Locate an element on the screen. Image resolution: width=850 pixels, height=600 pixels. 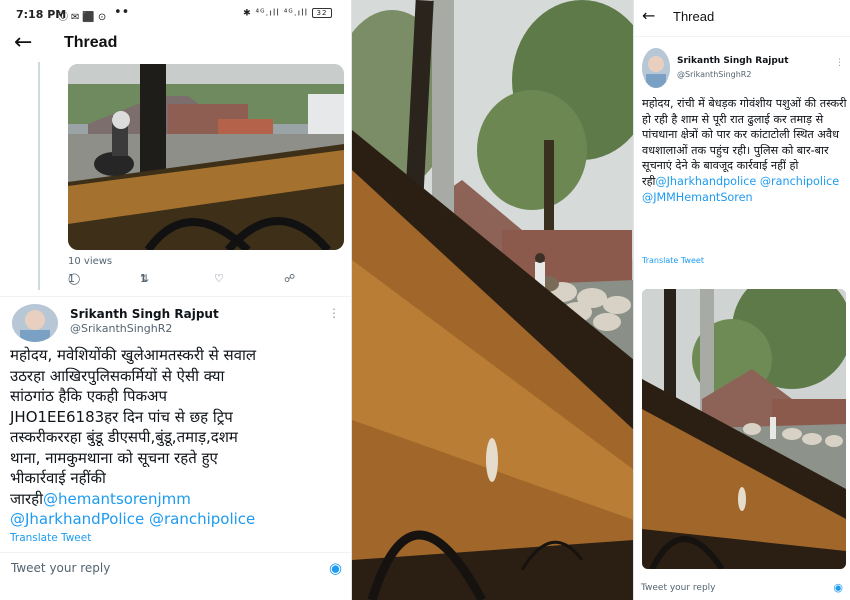
mention-link: @JharkhandPolice is located at coordinates (77, 519).